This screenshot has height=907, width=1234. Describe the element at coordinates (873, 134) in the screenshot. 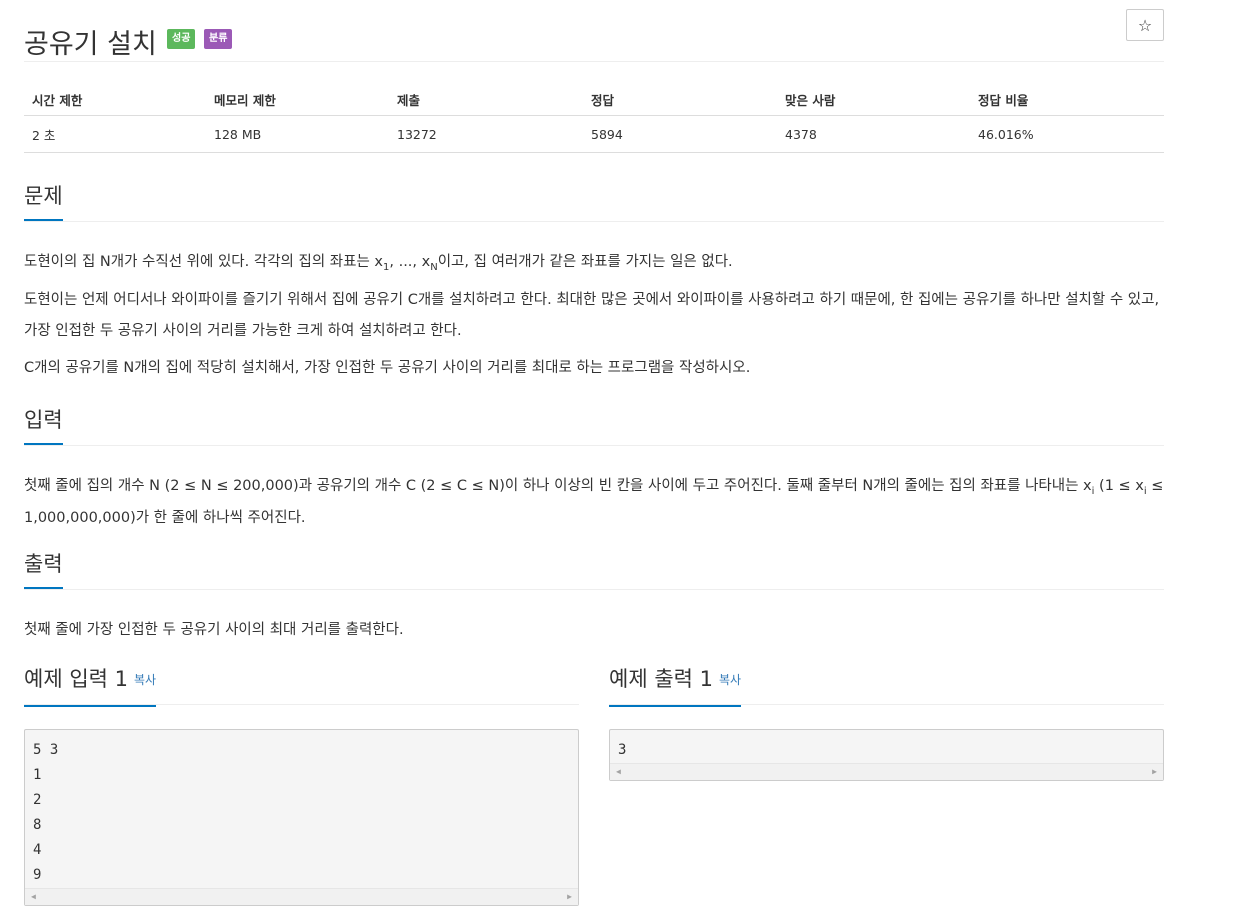

I see `value-solved-users: 4378` at that location.